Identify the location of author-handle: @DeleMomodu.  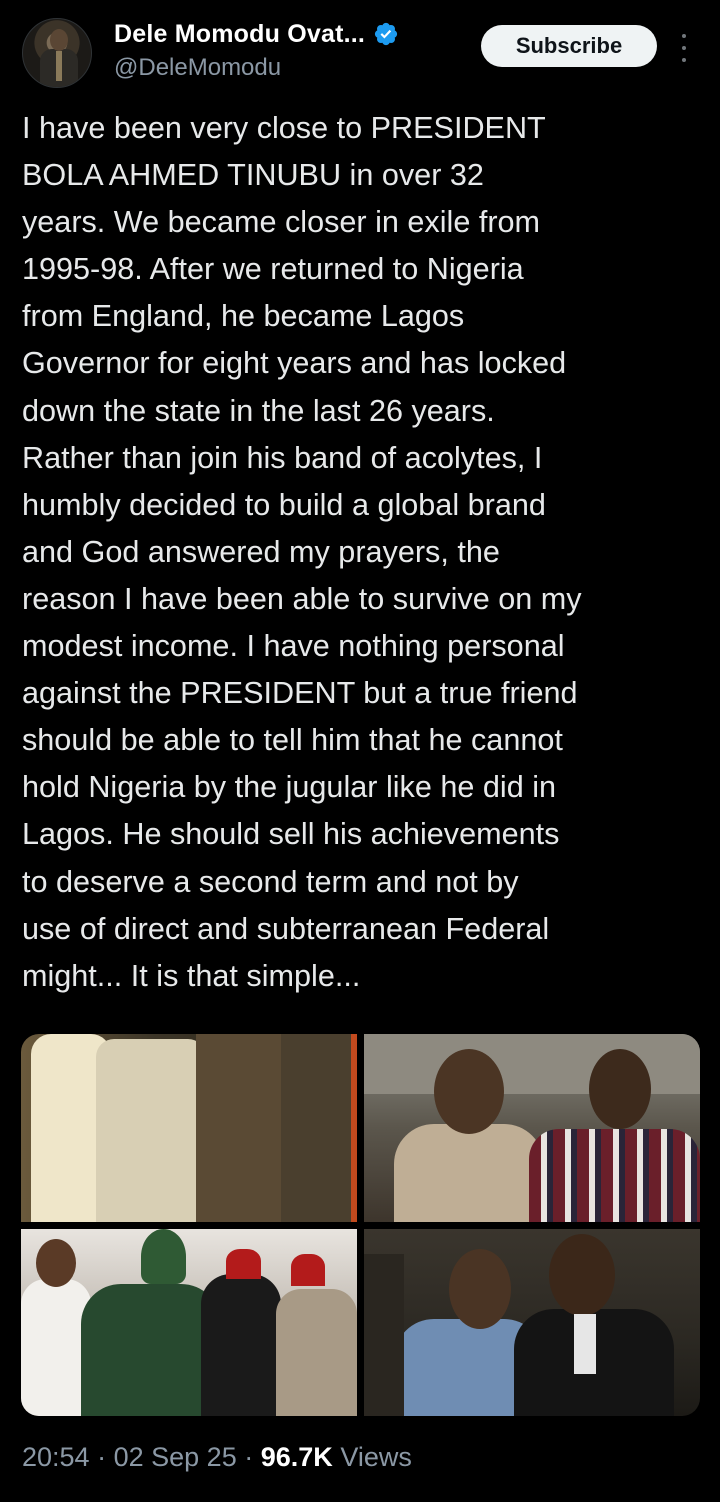
(197, 68).